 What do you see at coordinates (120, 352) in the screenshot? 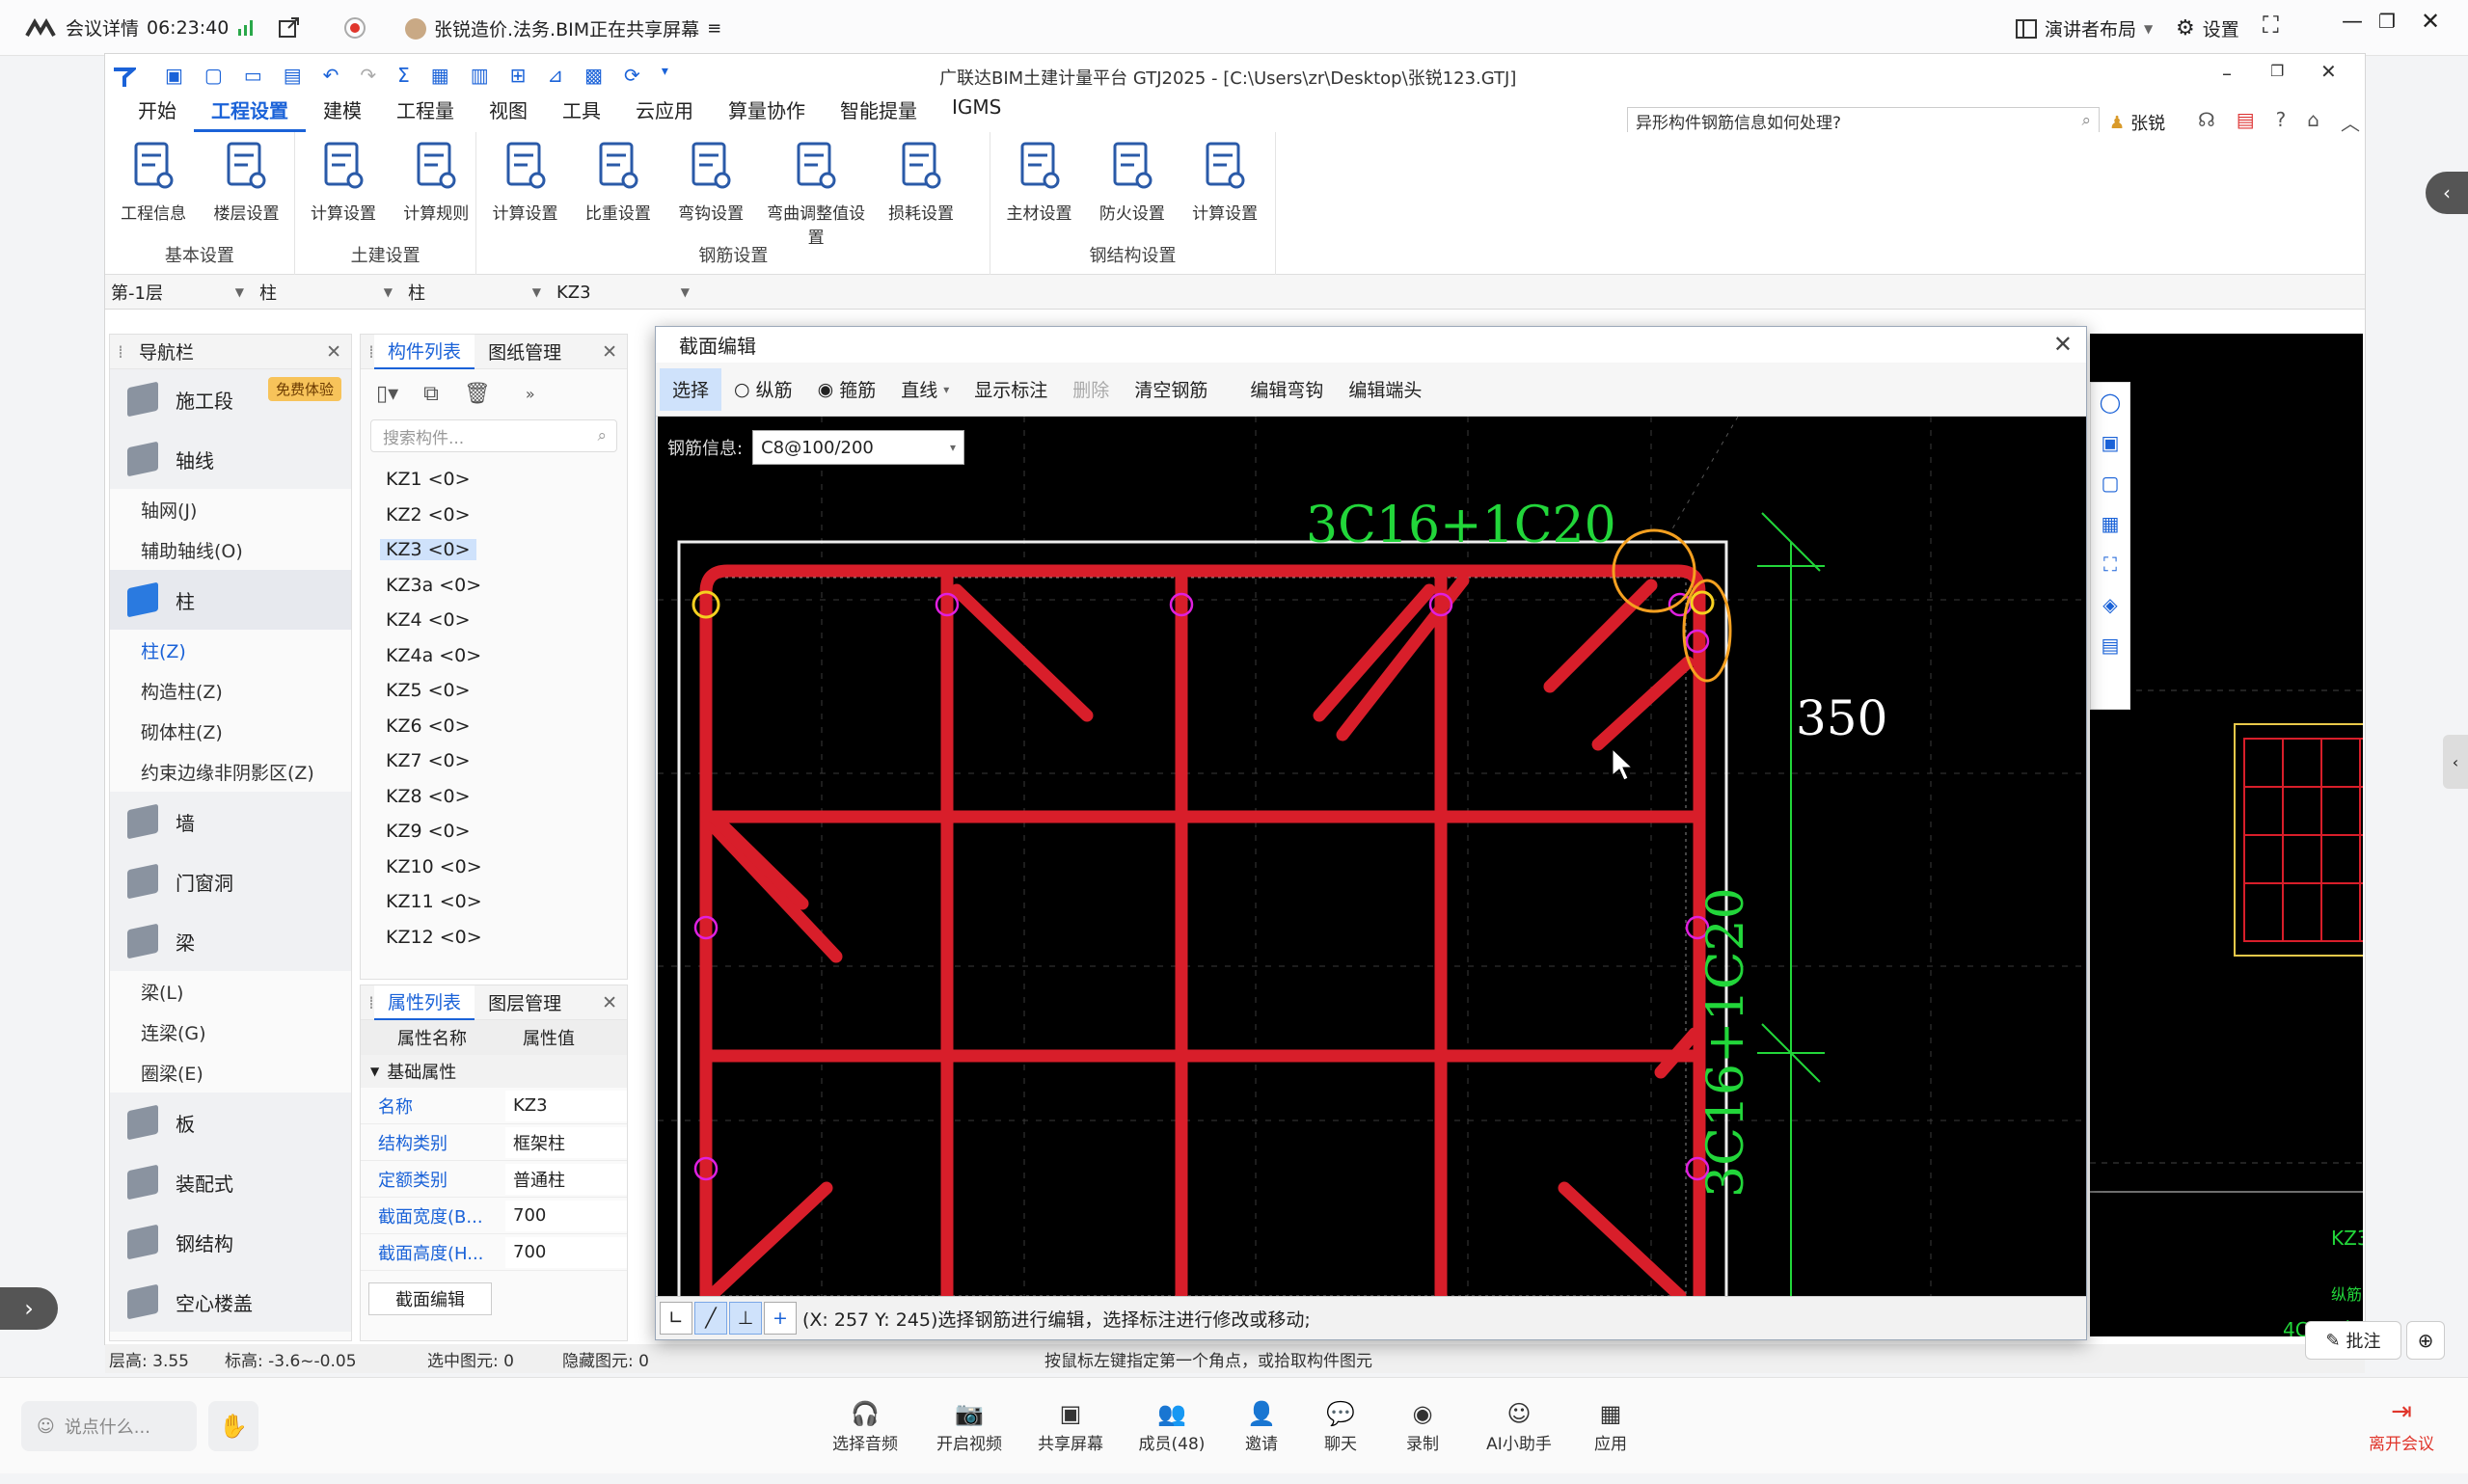
I see `drag-handle-icon: ⁞` at bounding box center [120, 352].